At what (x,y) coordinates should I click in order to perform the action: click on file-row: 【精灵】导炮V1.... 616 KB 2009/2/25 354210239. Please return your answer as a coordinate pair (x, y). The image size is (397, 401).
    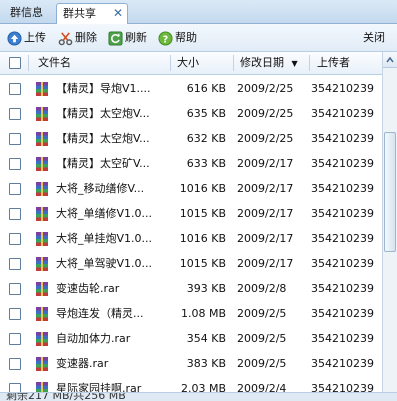
    Looking at the image, I should click on (191, 88).